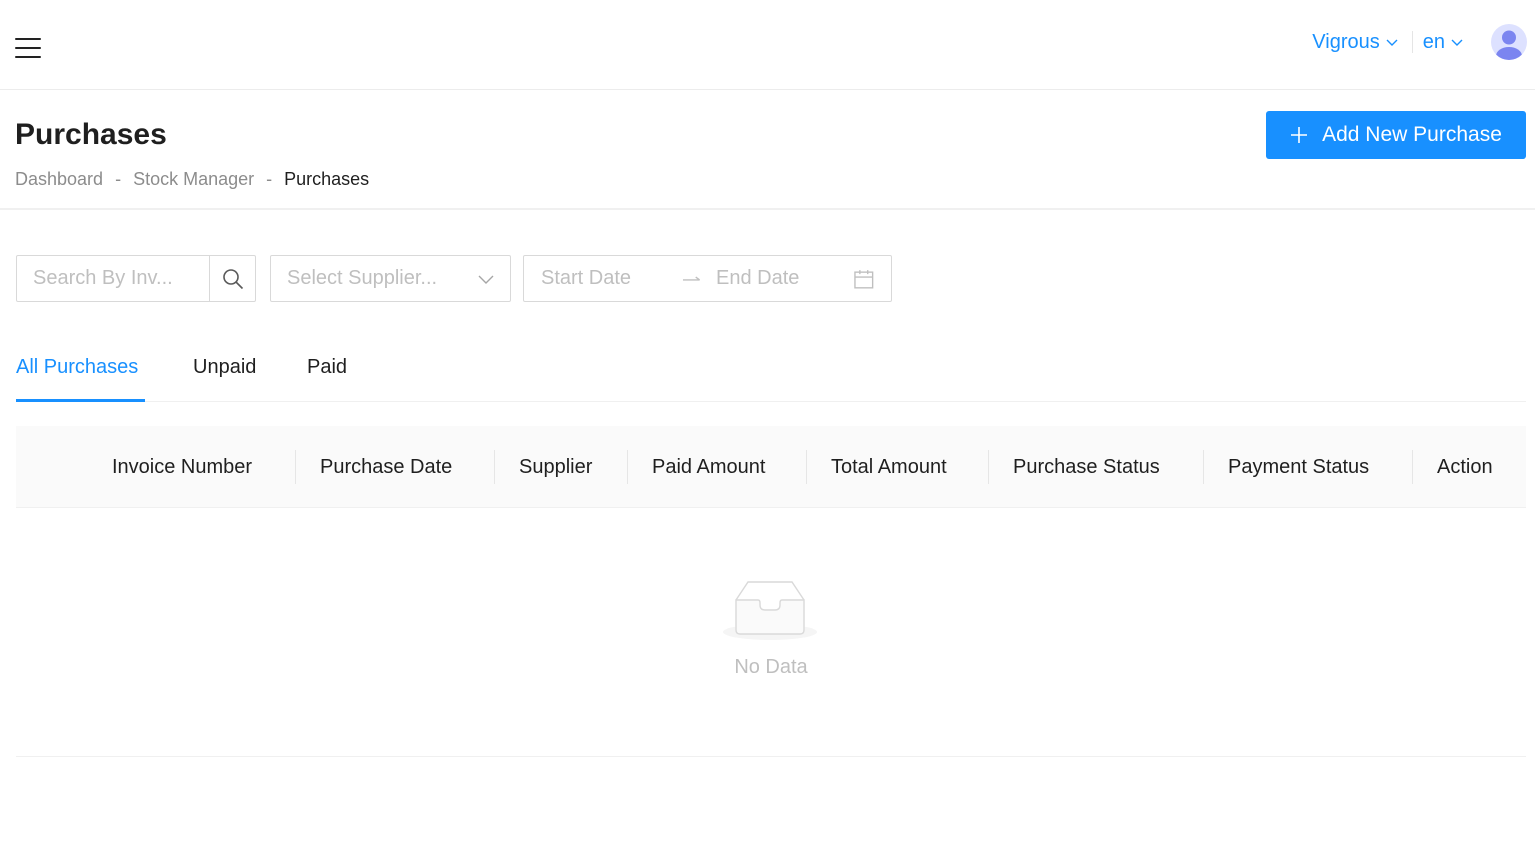 Image resolution: width=1535 pixels, height=841 pixels. What do you see at coordinates (784, 278) in the screenshot?
I see `end-date-input: End Date` at bounding box center [784, 278].